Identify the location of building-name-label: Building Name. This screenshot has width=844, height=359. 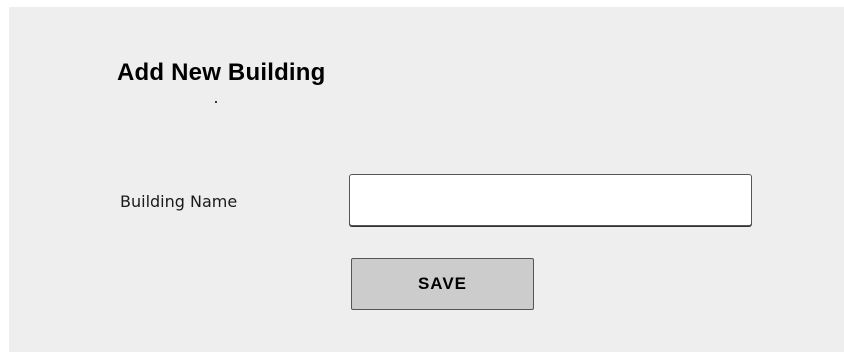
(179, 201).